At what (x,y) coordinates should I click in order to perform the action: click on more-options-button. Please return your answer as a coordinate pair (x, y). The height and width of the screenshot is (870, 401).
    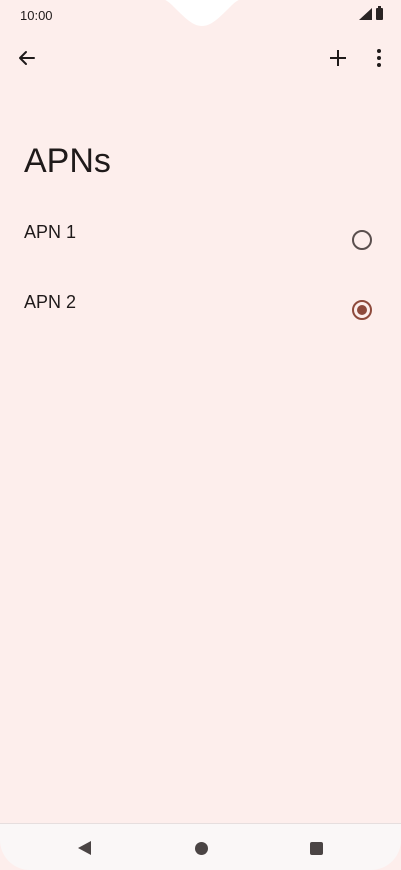
    Looking at the image, I should click on (379, 58).